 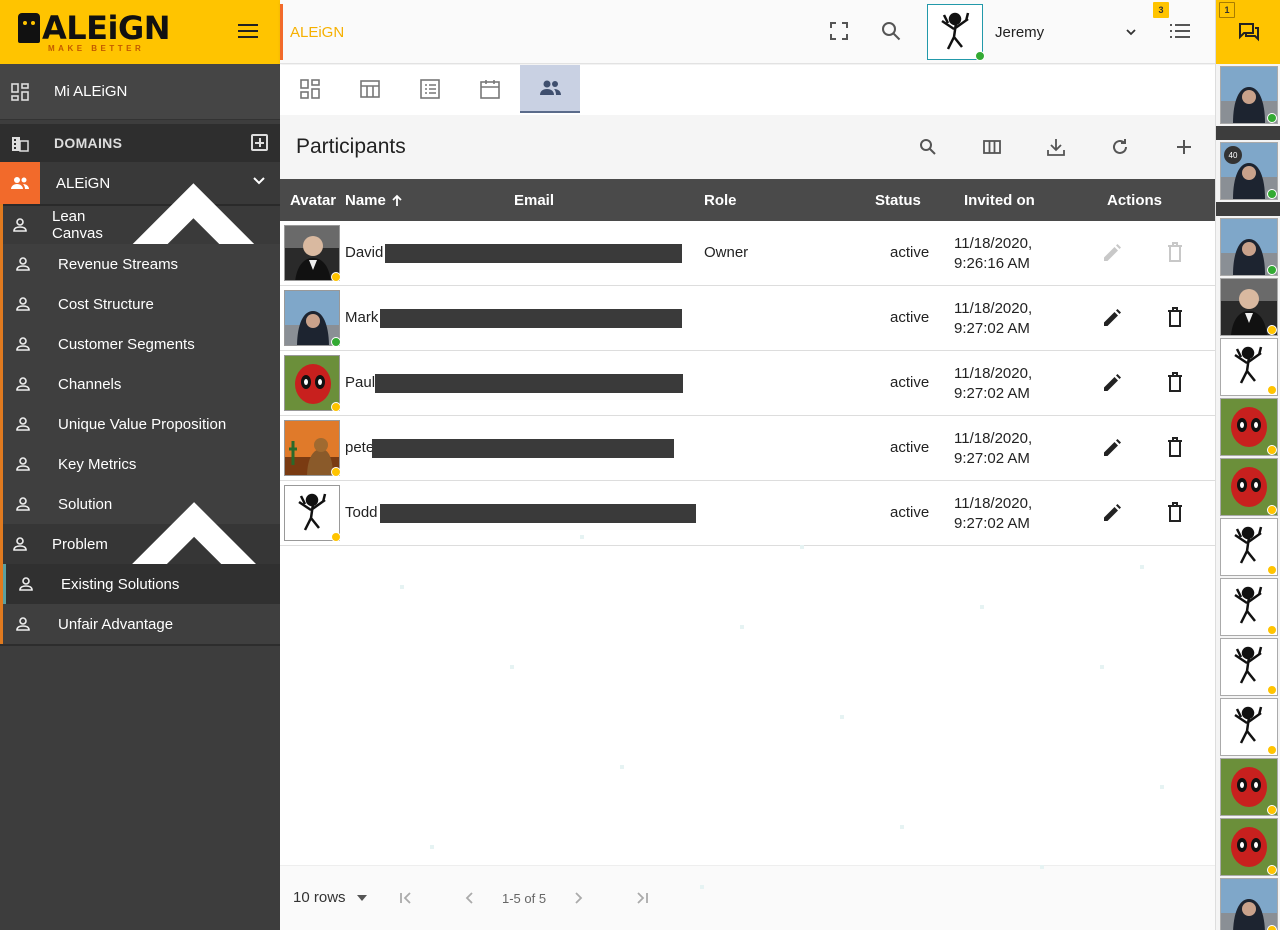 What do you see at coordinates (1131, 32) in the screenshot?
I see `chevron-down-icon` at bounding box center [1131, 32].